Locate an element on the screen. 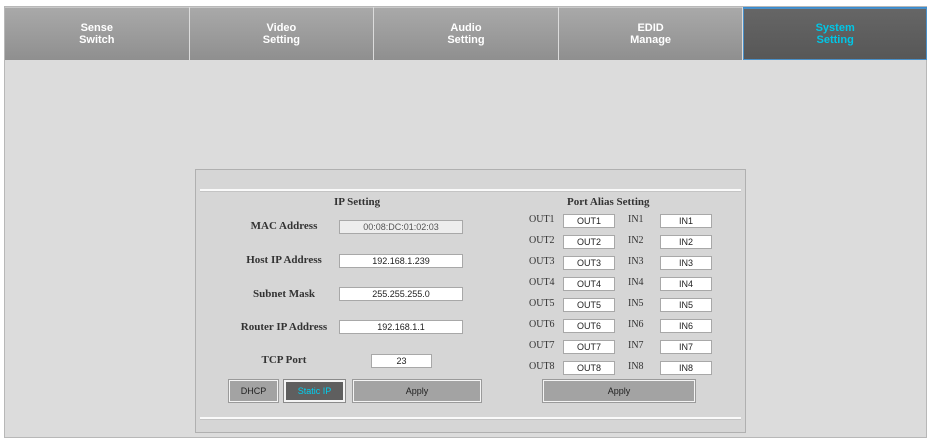 The width and height of the screenshot is (929, 440). ip-setting-title: IP Setting is located at coordinates (357, 202).